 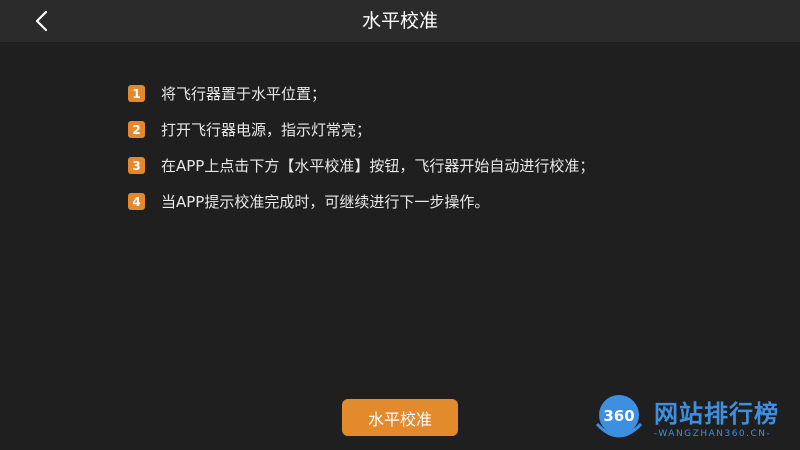 What do you see at coordinates (136, 129) in the screenshot?
I see `step-number-badge: 2` at bounding box center [136, 129].